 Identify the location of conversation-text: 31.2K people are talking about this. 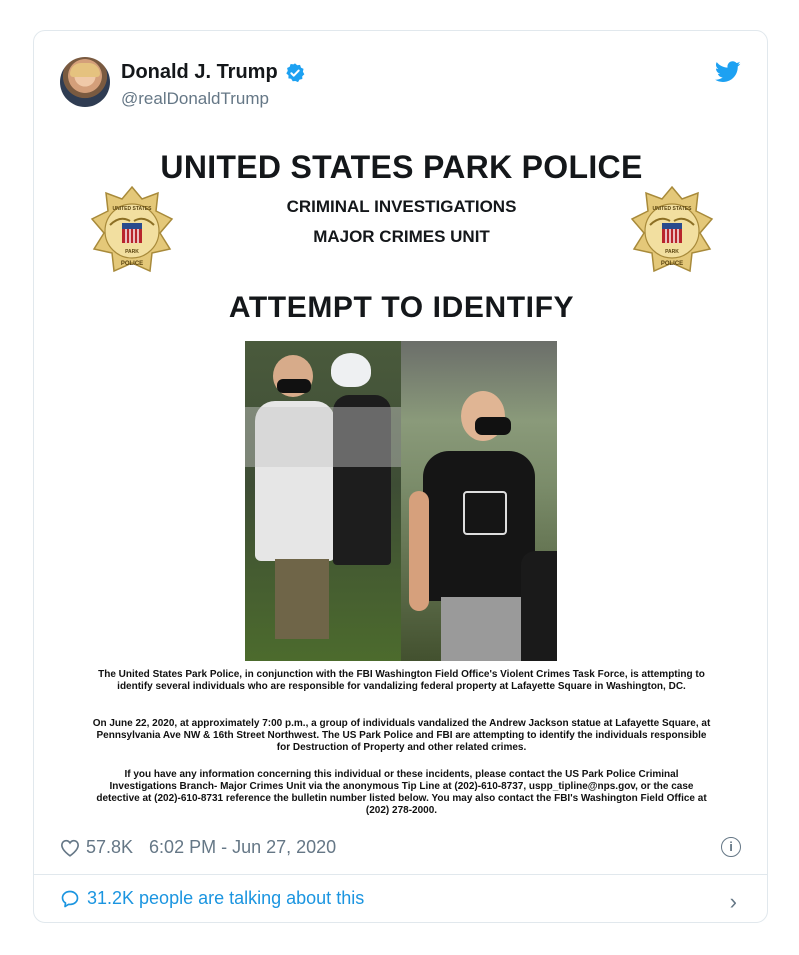
(225, 898).